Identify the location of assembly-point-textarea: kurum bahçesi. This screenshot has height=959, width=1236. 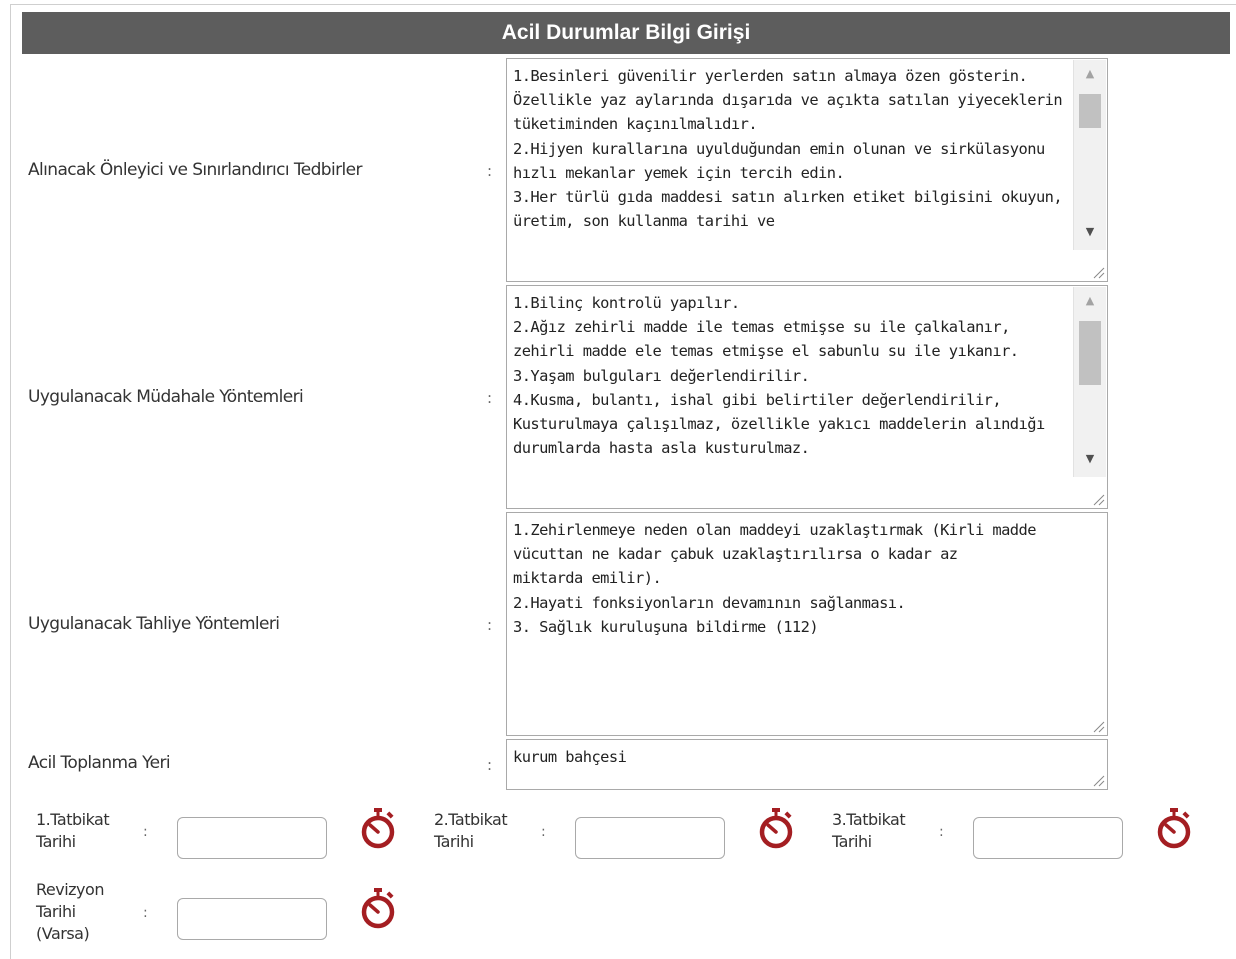
(807, 764).